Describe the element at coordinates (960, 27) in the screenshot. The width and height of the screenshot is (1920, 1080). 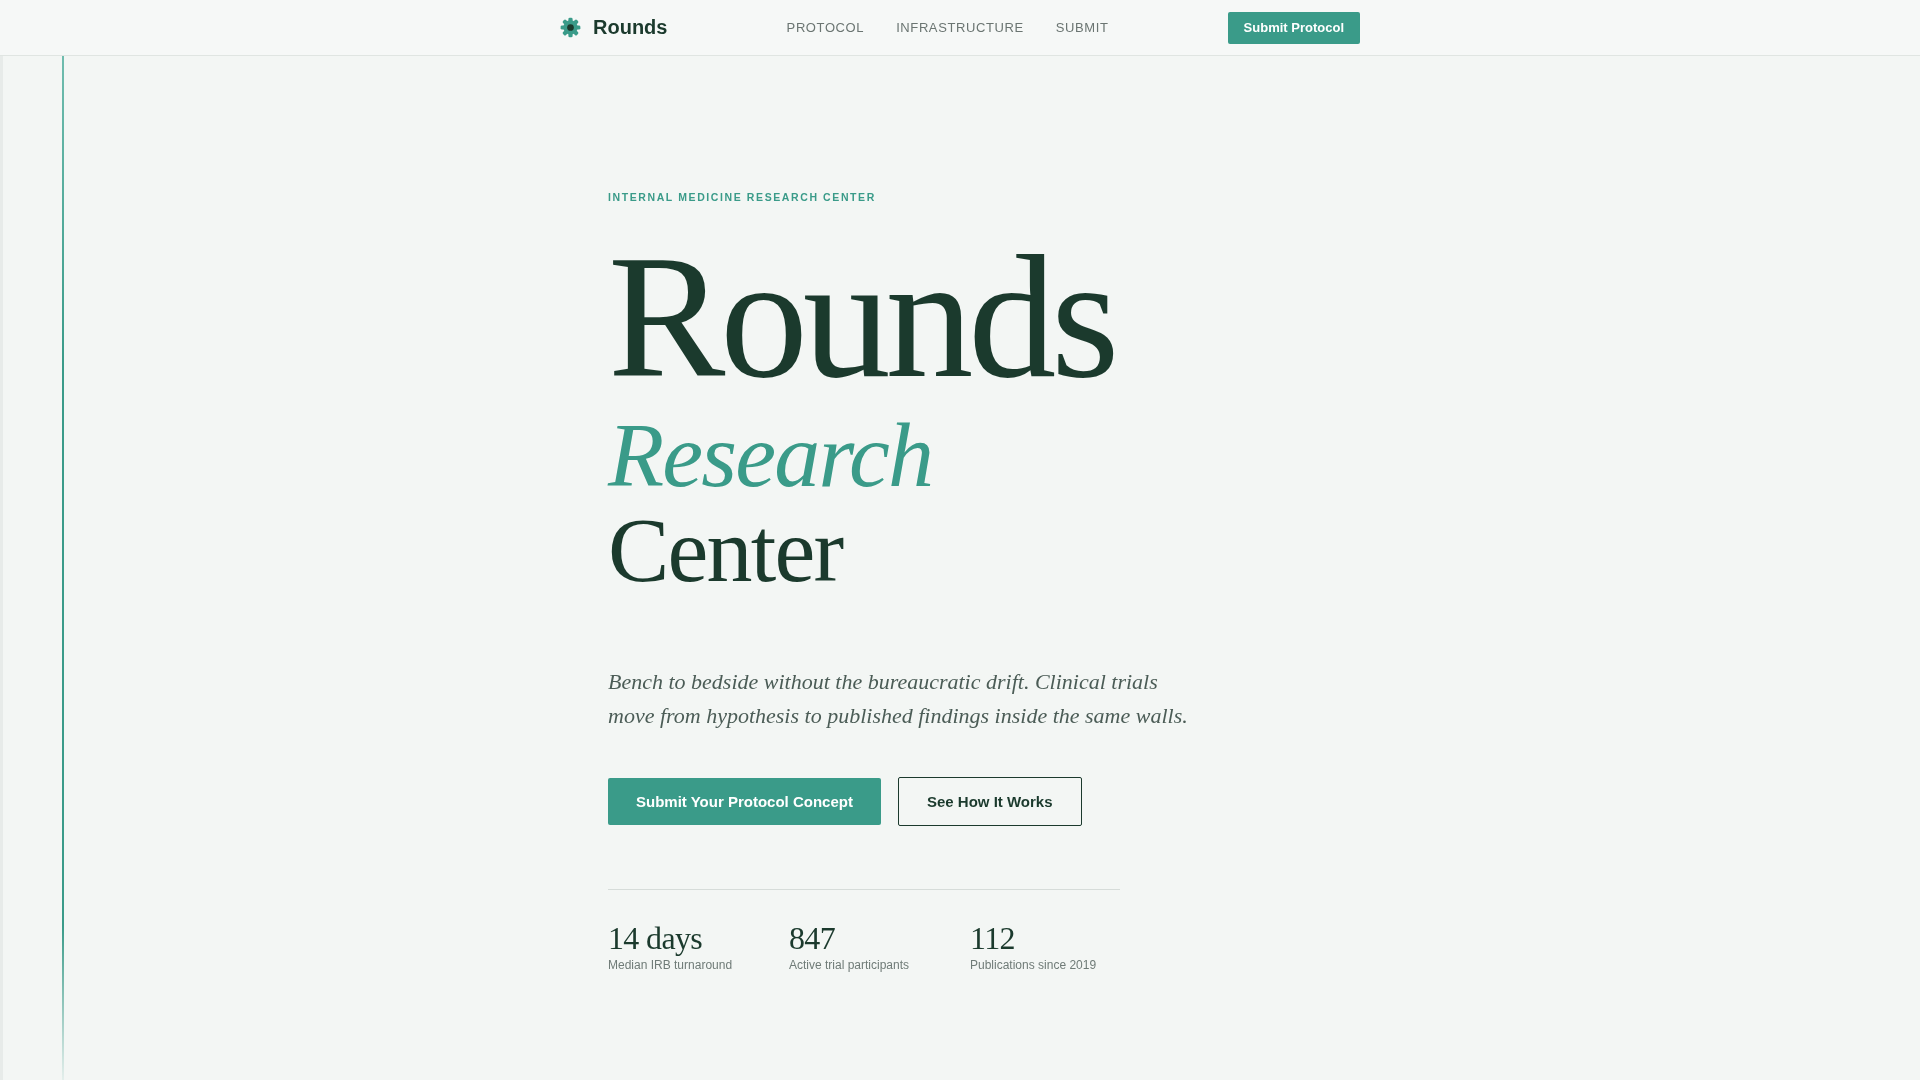
I see `nav-link: INFRASTRUCTURE` at that location.